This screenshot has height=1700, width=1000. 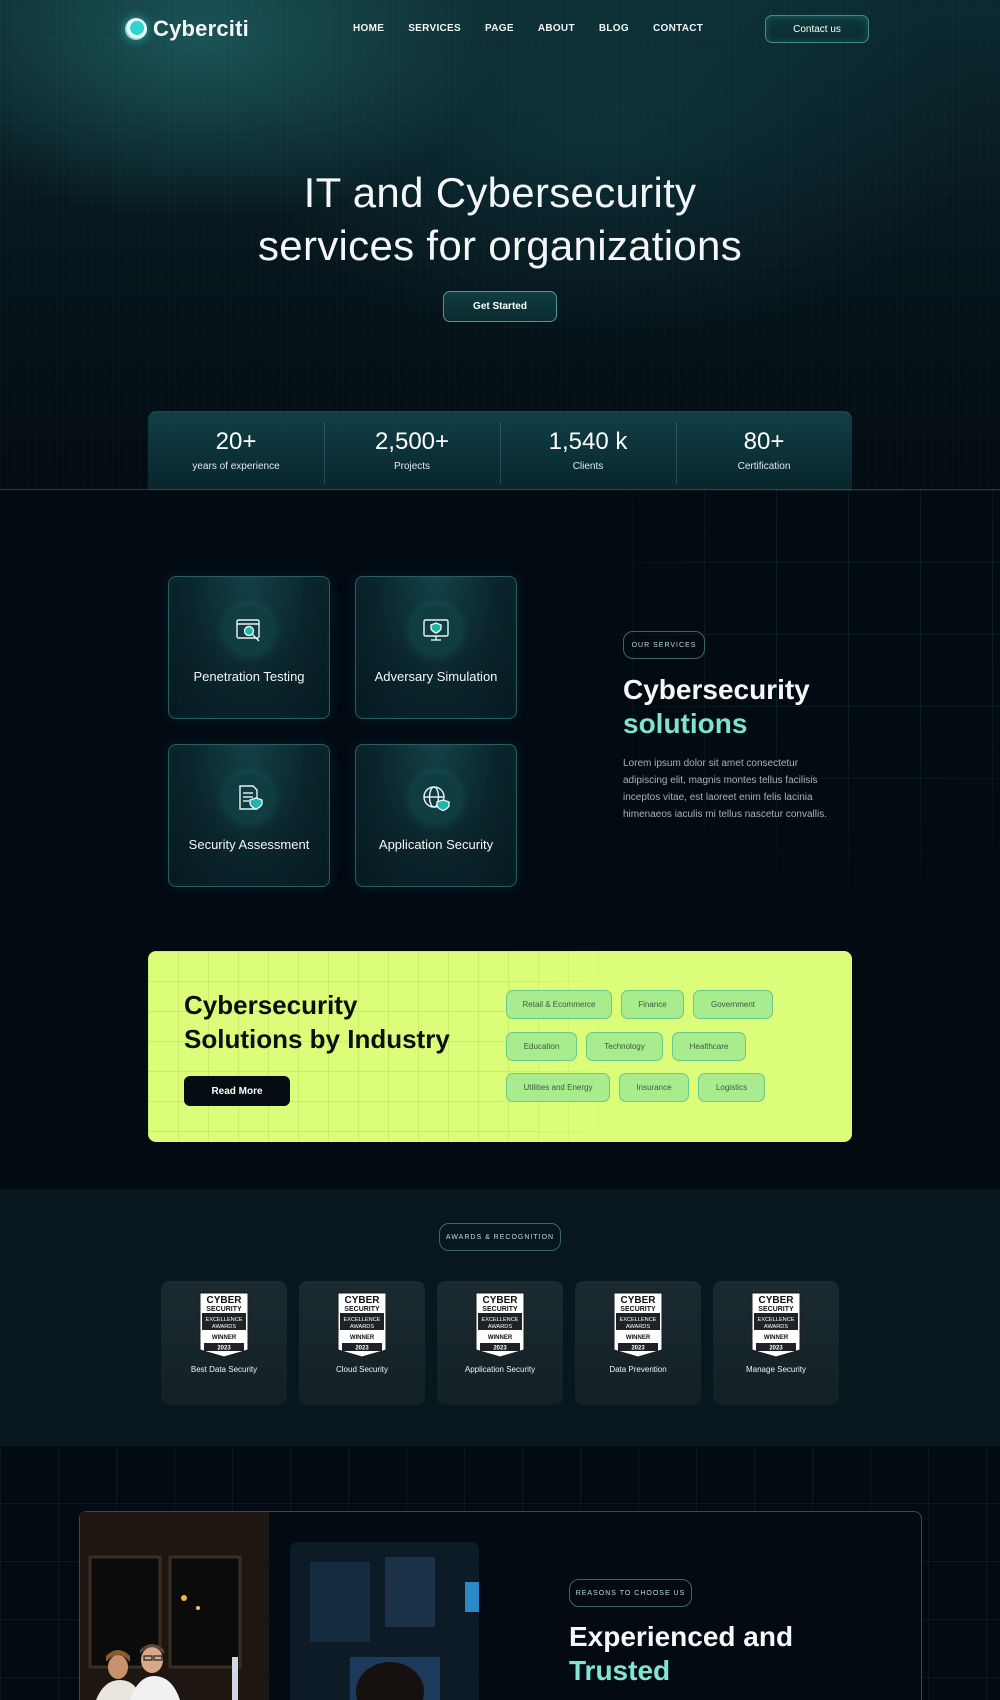 What do you see at coordinates (764, 466) in the screenshot?
I see `stat-label: Certification` at bounding box center [764, 466].